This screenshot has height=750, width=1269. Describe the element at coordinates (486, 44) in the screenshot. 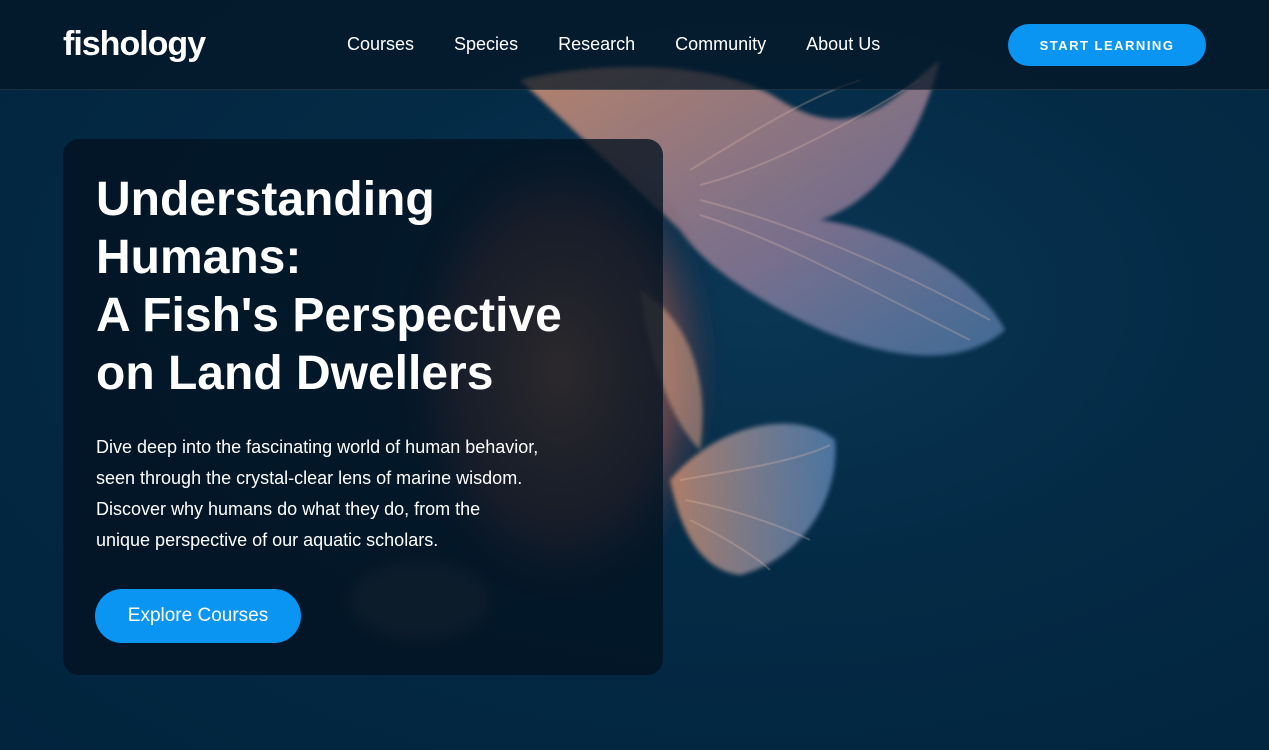

I see `nav-species: Species` at that location.